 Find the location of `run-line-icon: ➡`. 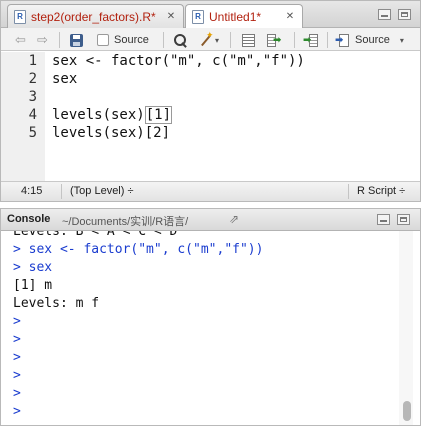

run-line-icon: ➡ is located at coordinates (275, 40).